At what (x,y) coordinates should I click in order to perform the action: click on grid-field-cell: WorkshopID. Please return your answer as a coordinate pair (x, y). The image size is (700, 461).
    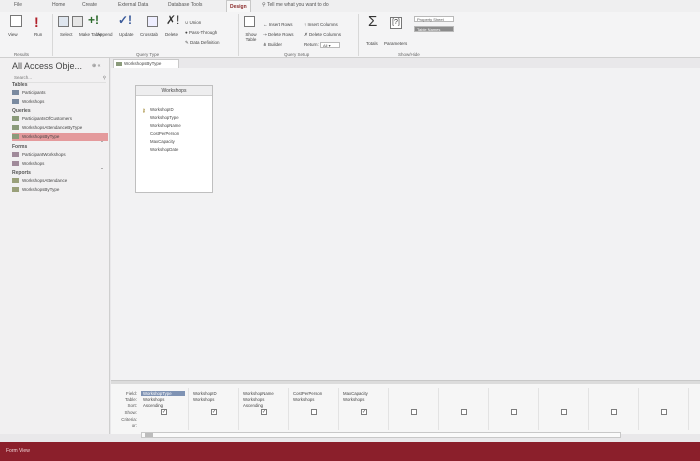
    Looking at the image, I should click on (213, 393).